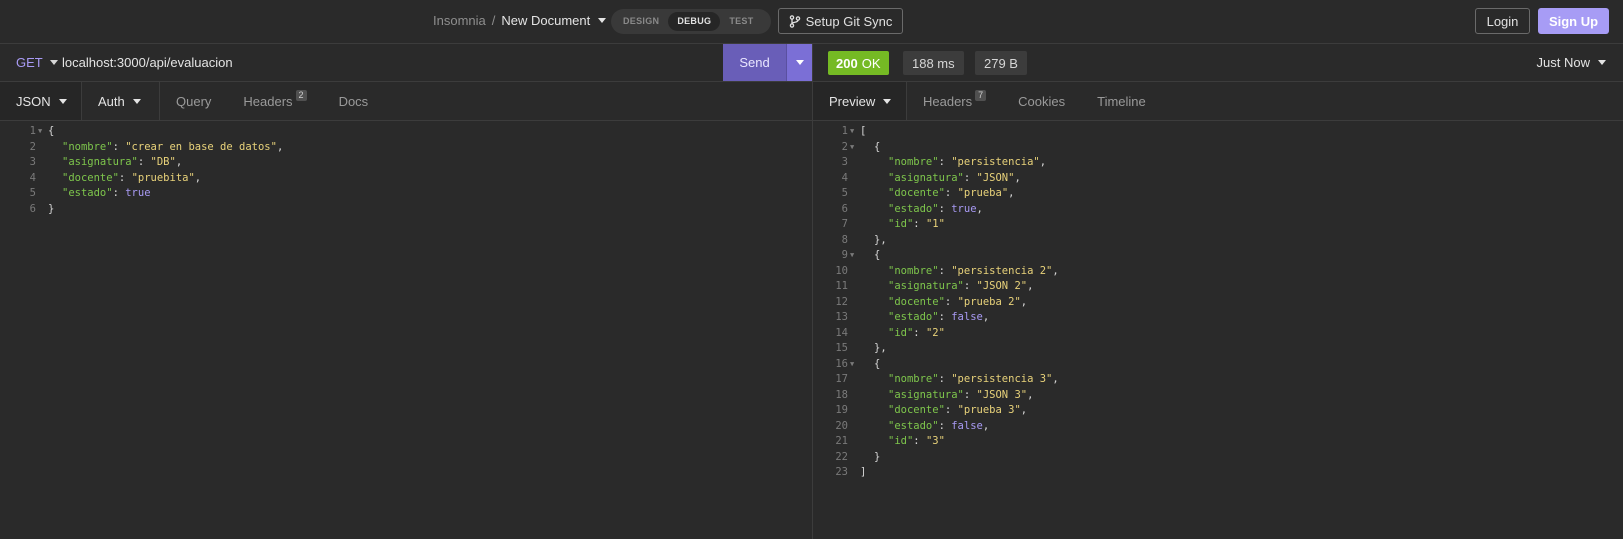 Image resolution: width=1623 pixels, height=539 pixels. I want to click on json-key: "estado", so click(913, 317).